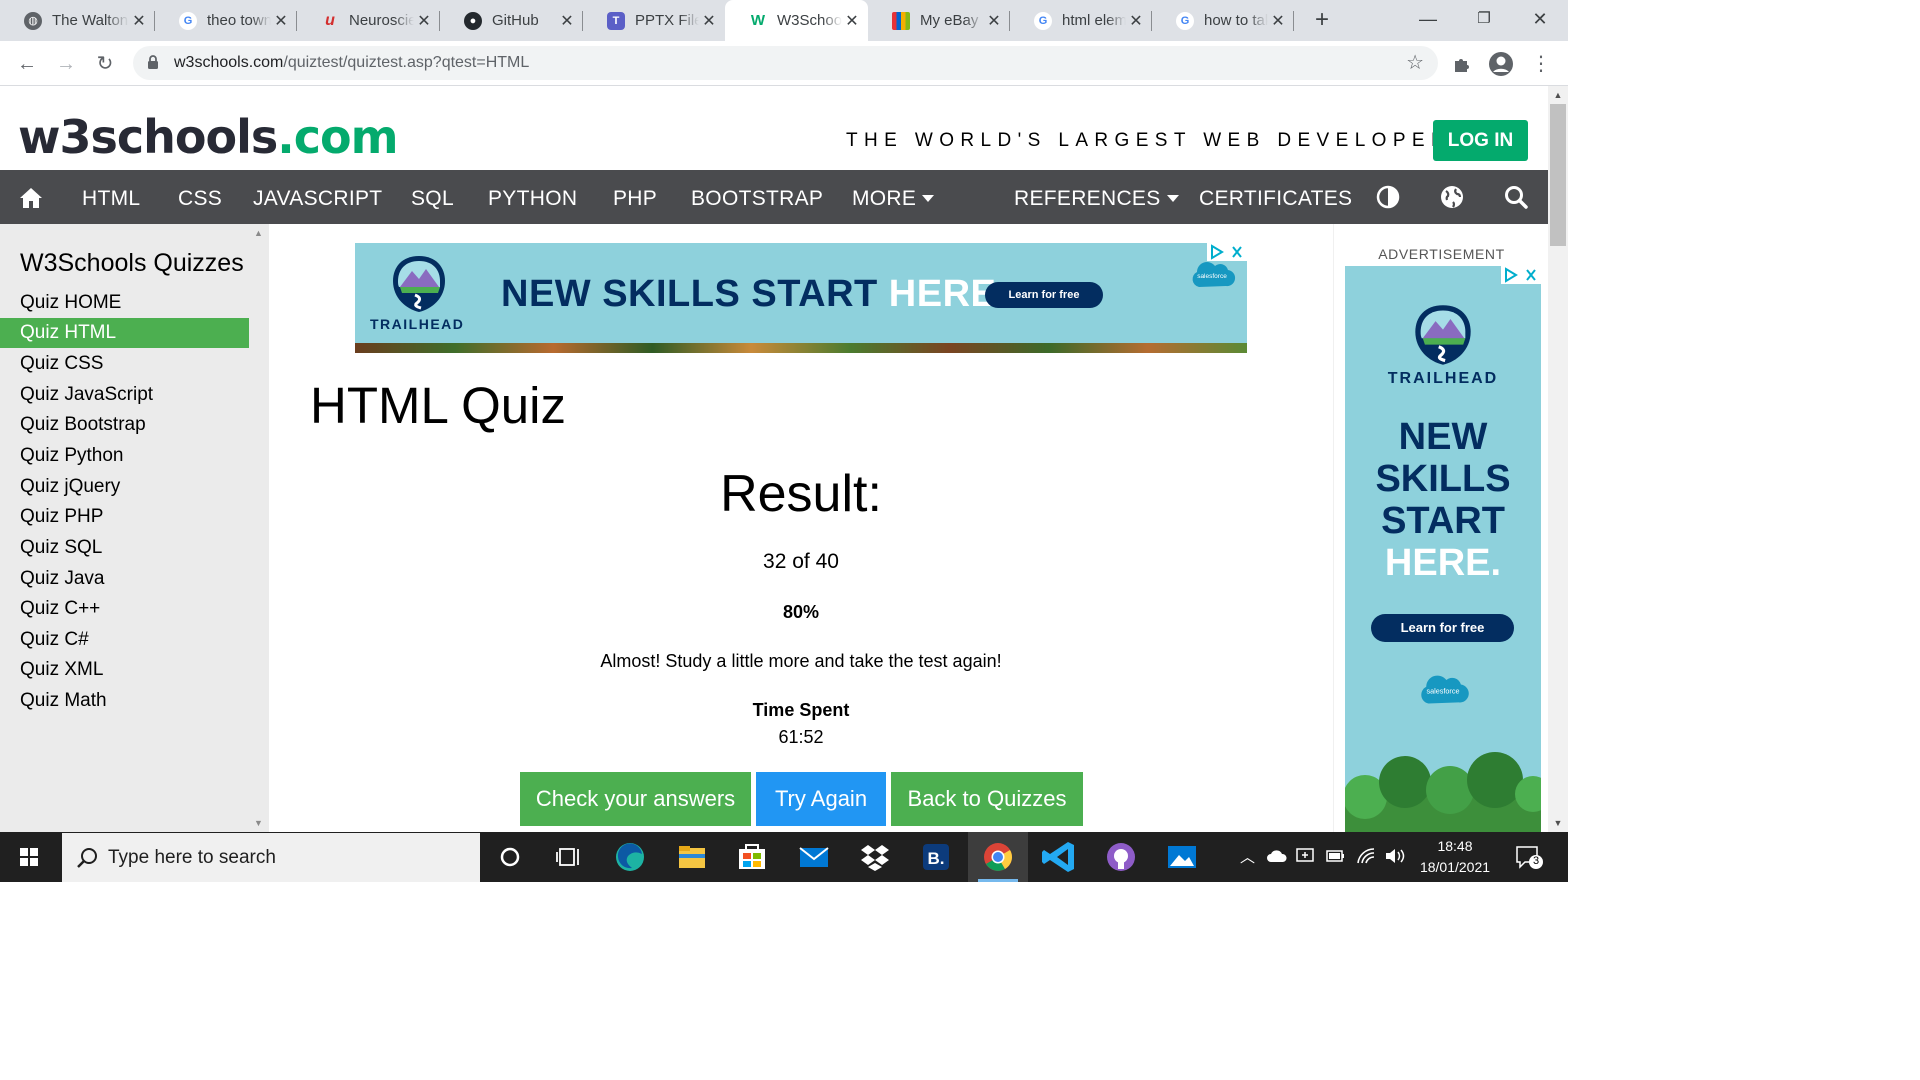  Describe the element at coordinates (124, 640) in the screenshot. I see `sidebar-item-quiz-csharp: Quiz C#` at that location.